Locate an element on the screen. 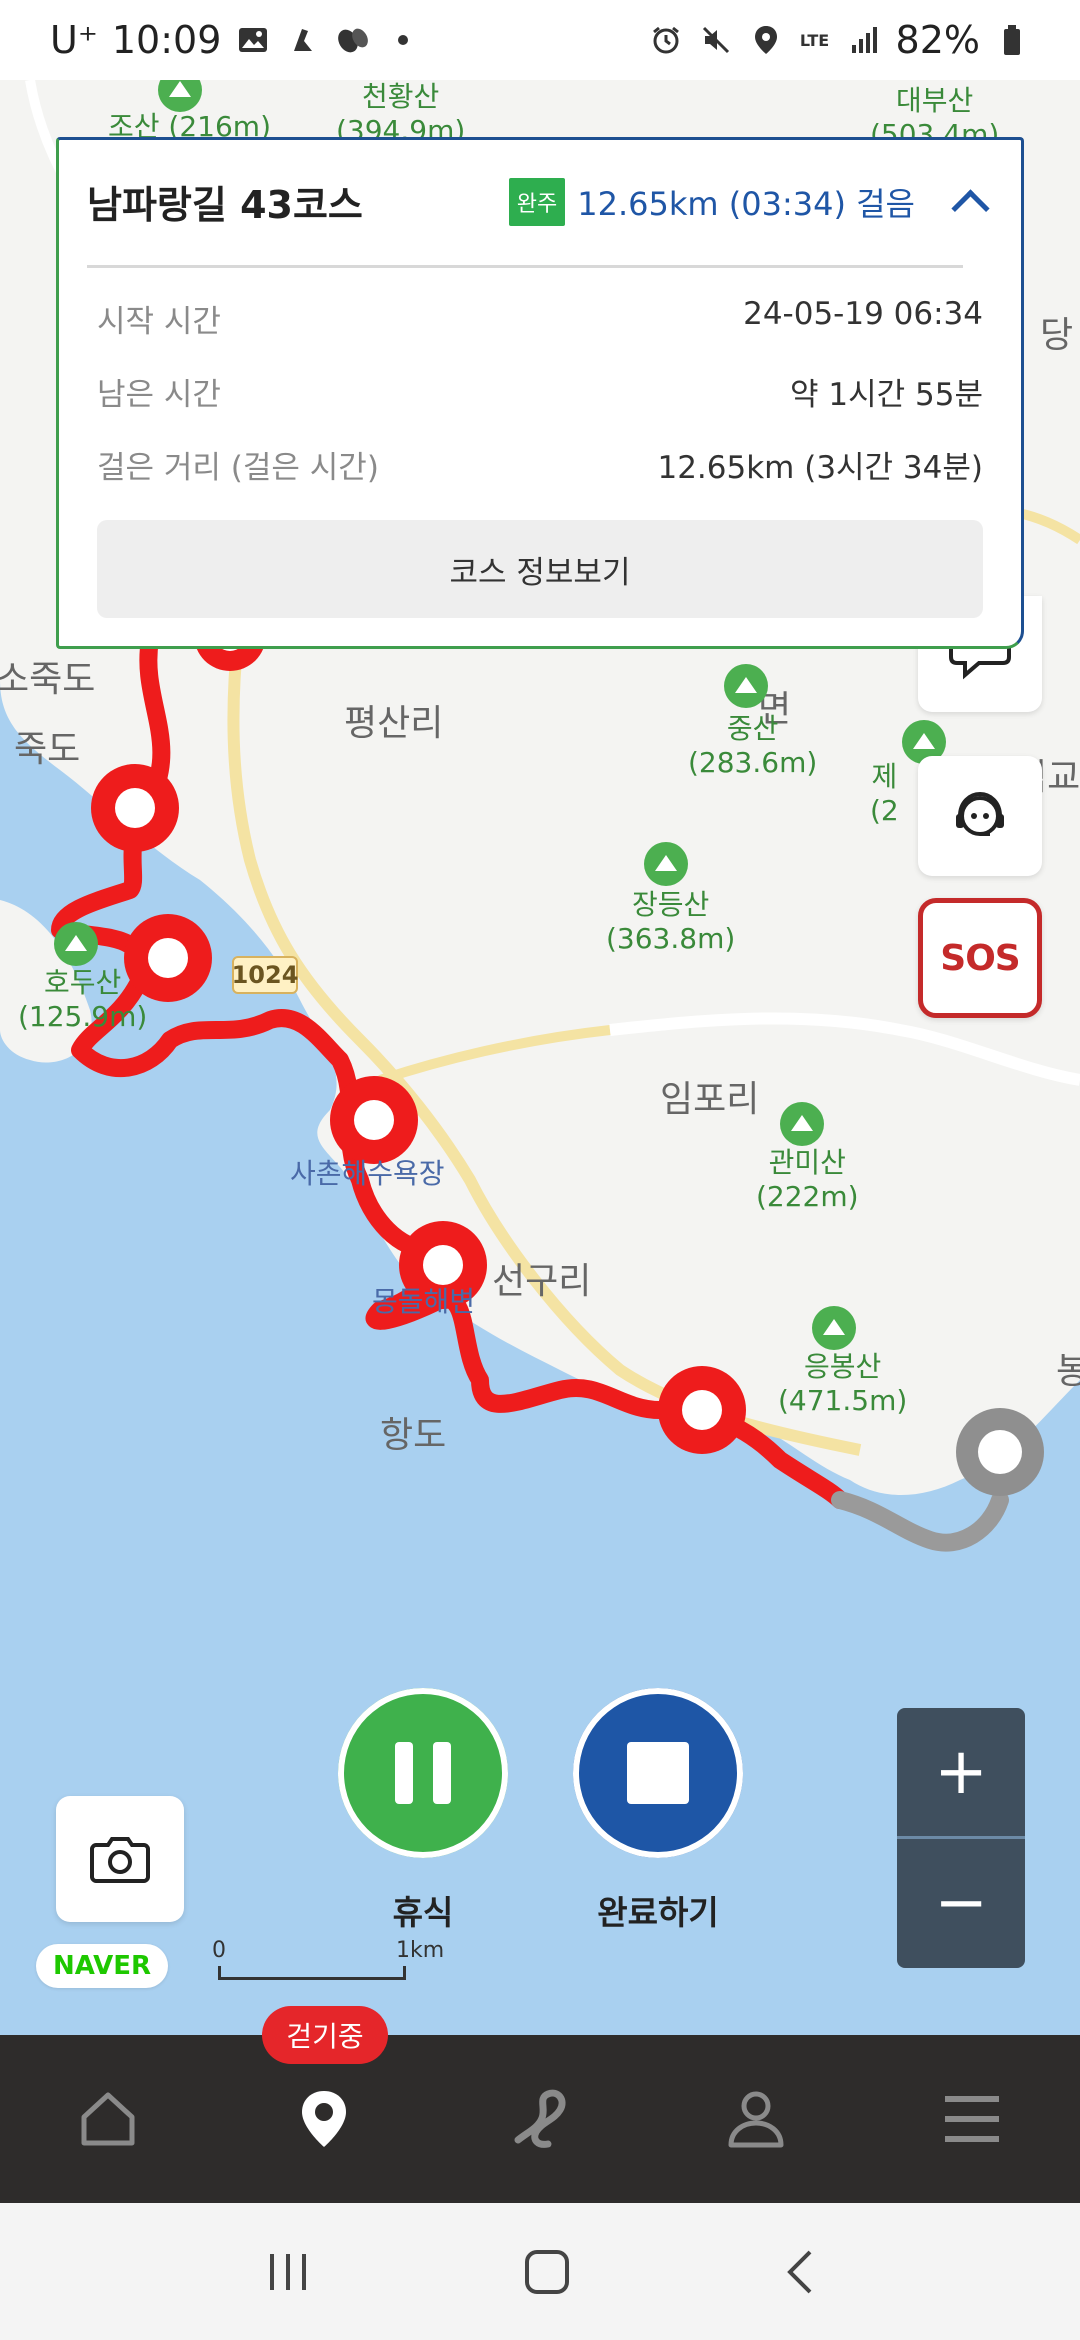 This screenshot has height=2340, width=1080. rest-label: 휴식 is located at coordinates (423, 1912).